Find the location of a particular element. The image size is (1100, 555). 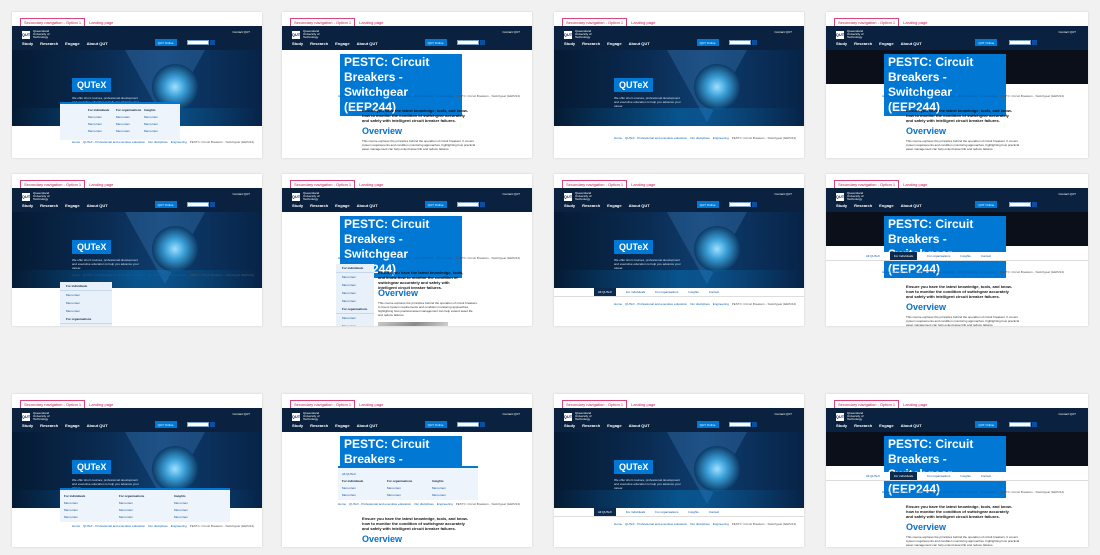

tab-item: For individuals is located at coordinates (903, 476).